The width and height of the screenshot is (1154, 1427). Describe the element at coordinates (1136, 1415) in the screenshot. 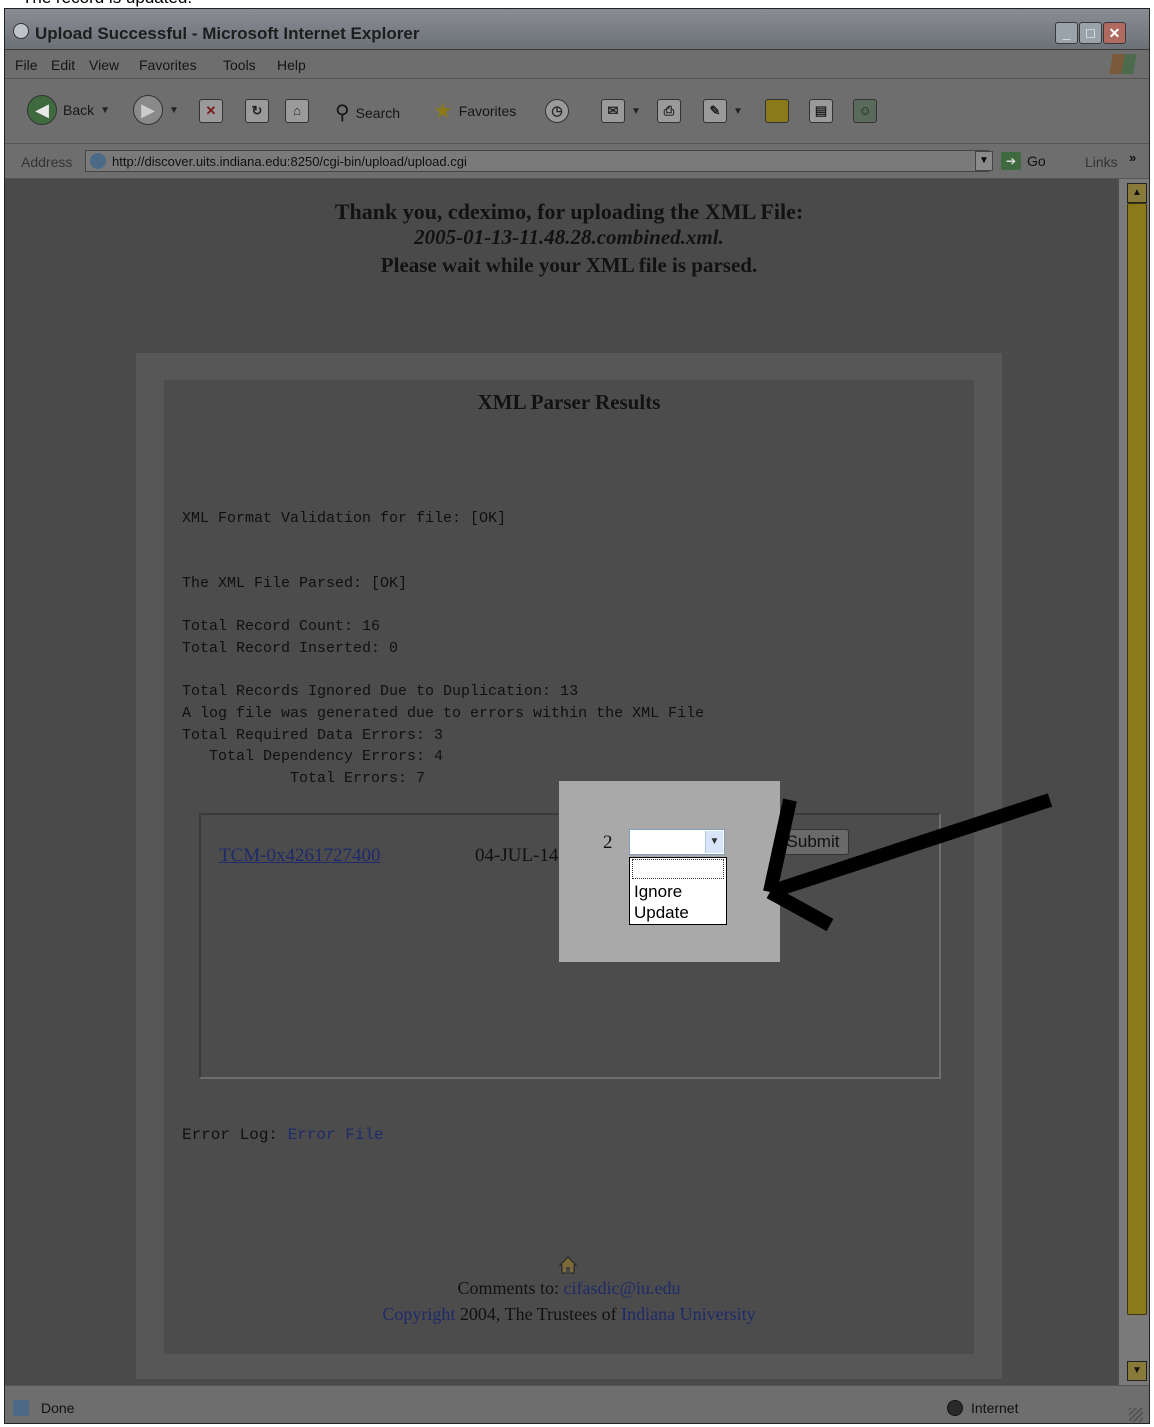

I see `resize-grip` at that location.